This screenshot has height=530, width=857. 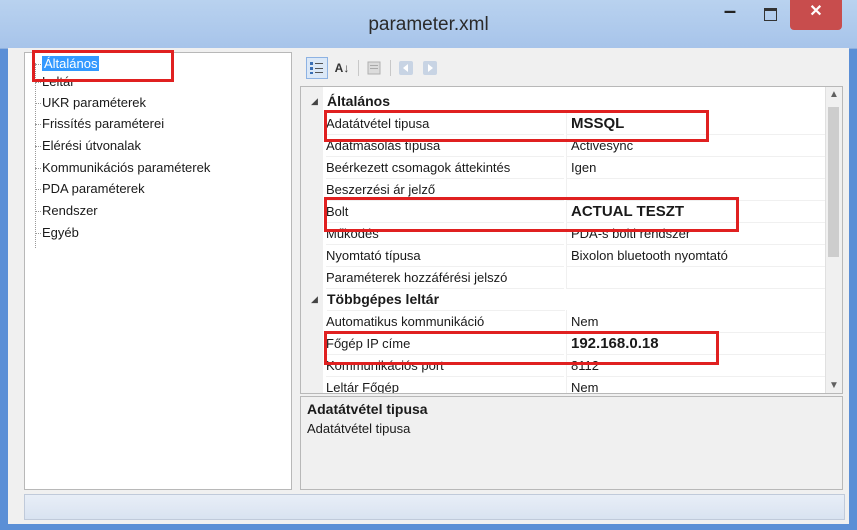 I want to click on tree-item-kommunikacios-parameterek: Kommunikációs paraméterek, so click(x=123, y=168).